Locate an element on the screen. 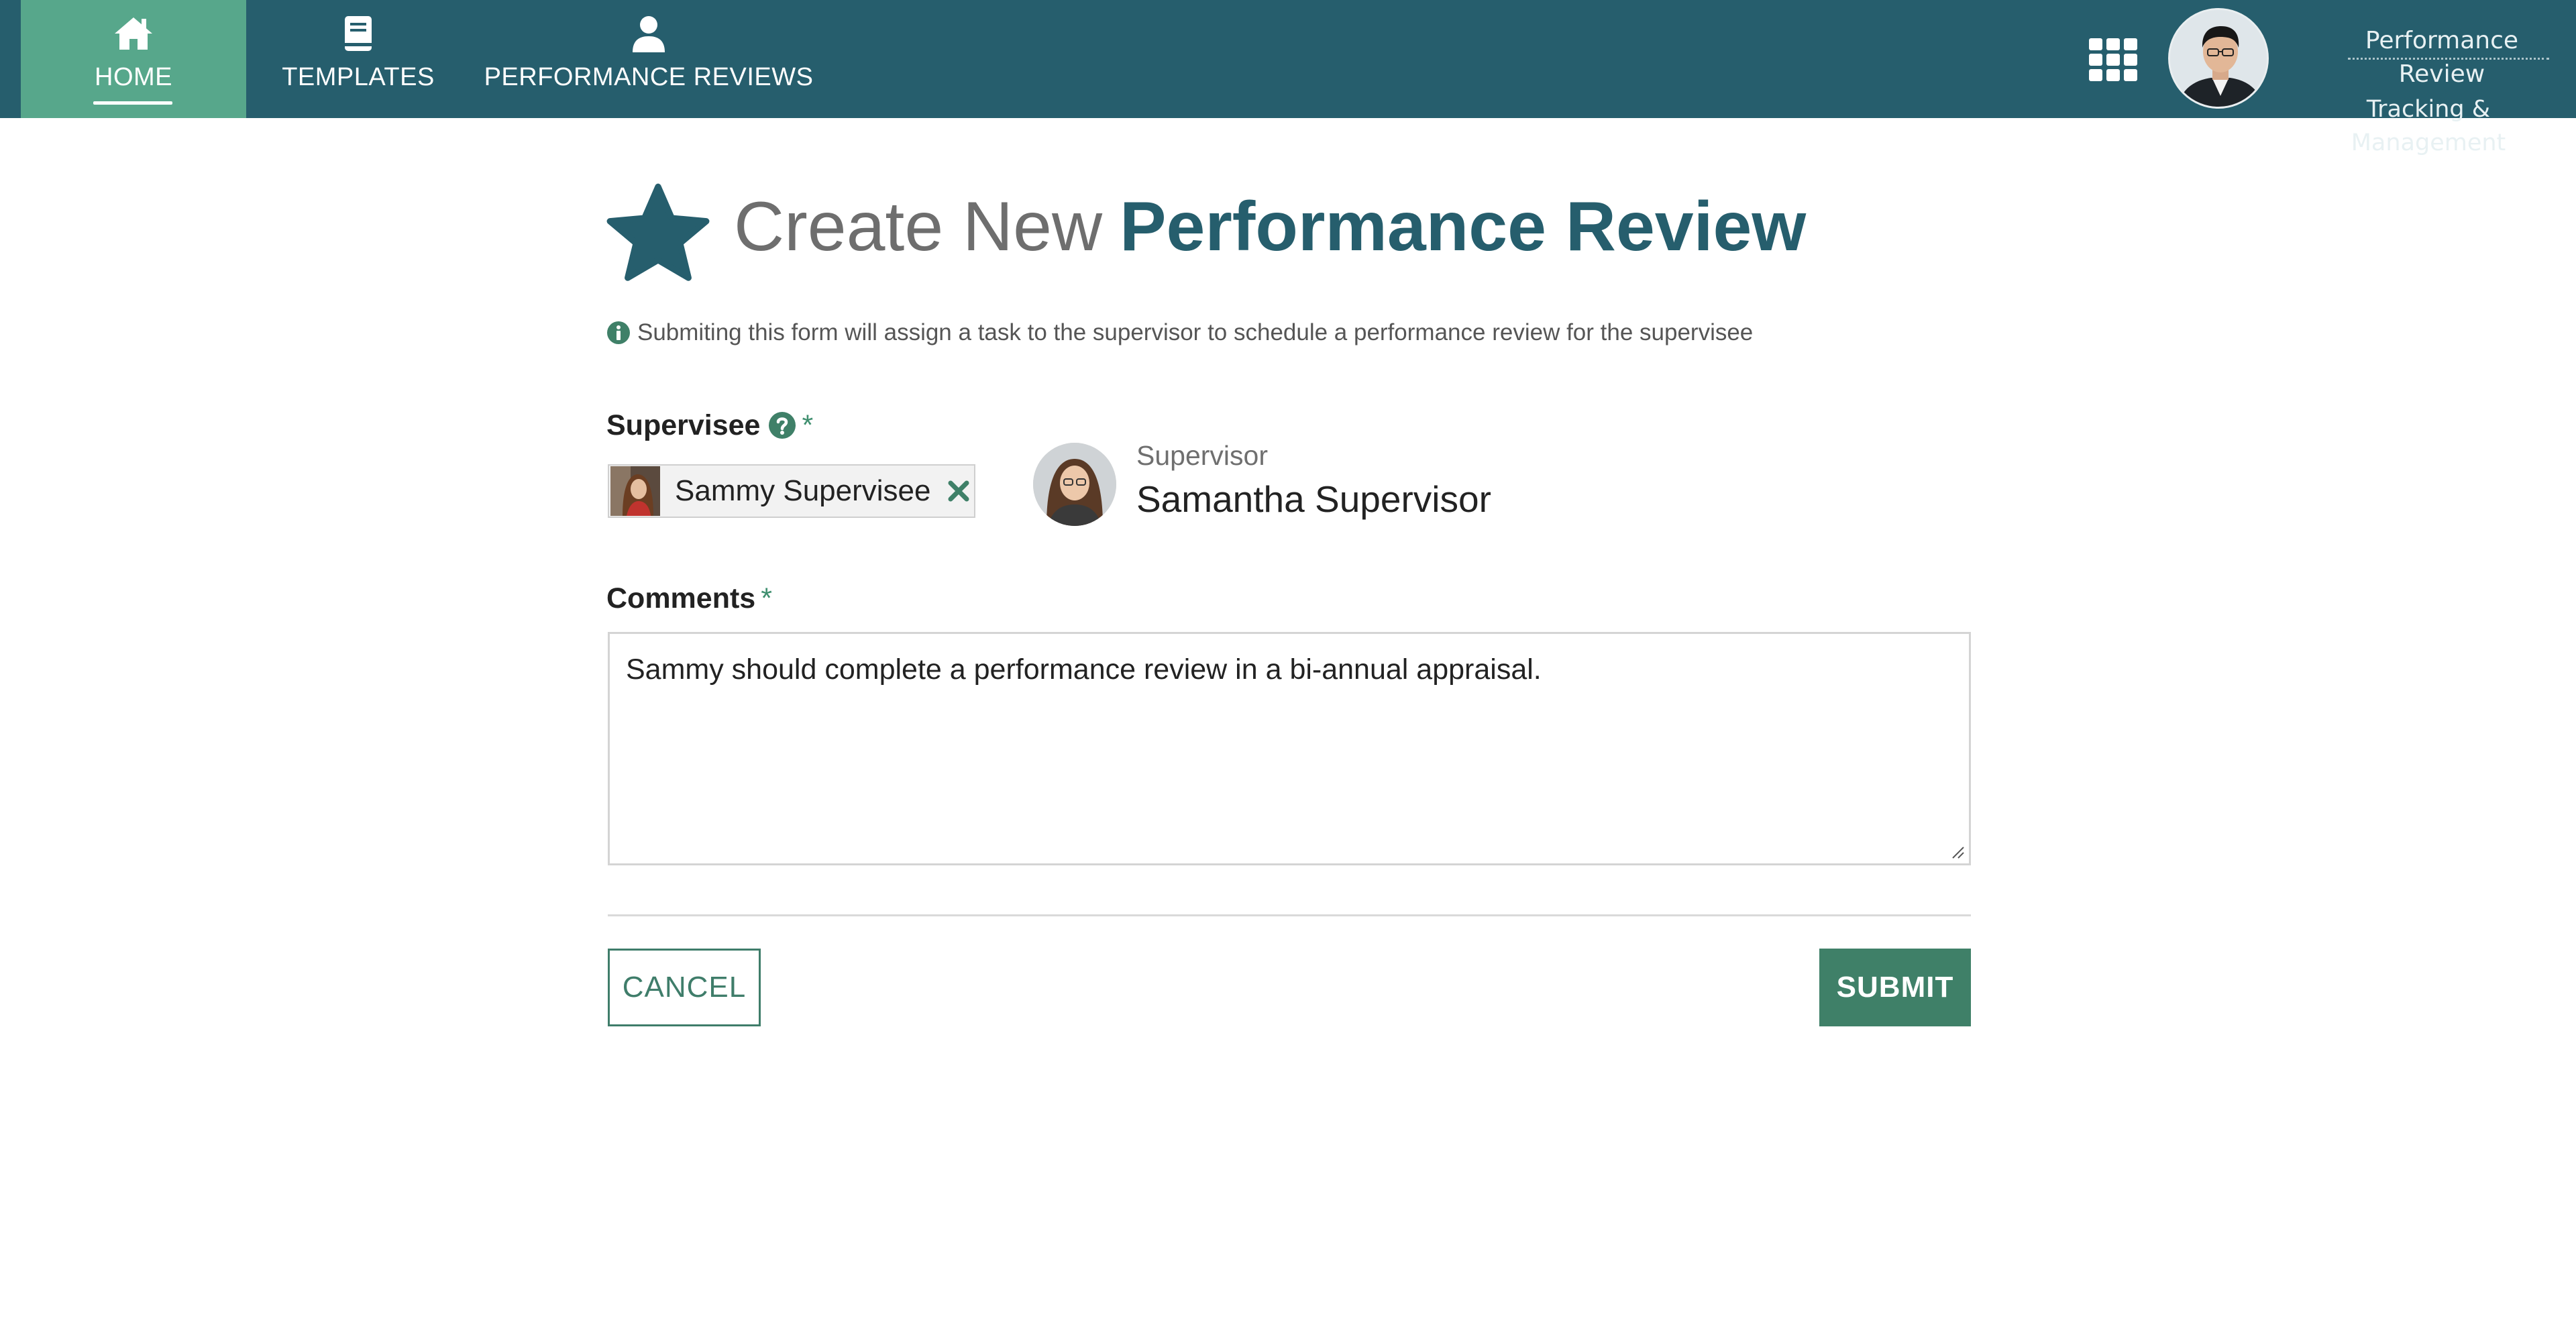  submit-button: SUBMIT is located at coordinates (1895, 987).